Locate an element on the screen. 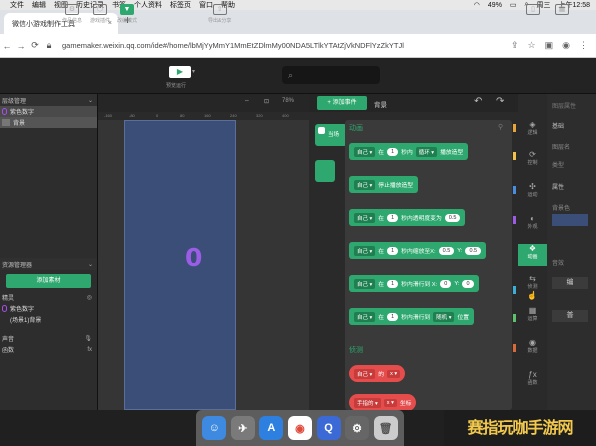 Image resolution: width=596 pixels, height=446 pixels. sound-section: 声音 🎙︎ is located at coordinates (48, 338).